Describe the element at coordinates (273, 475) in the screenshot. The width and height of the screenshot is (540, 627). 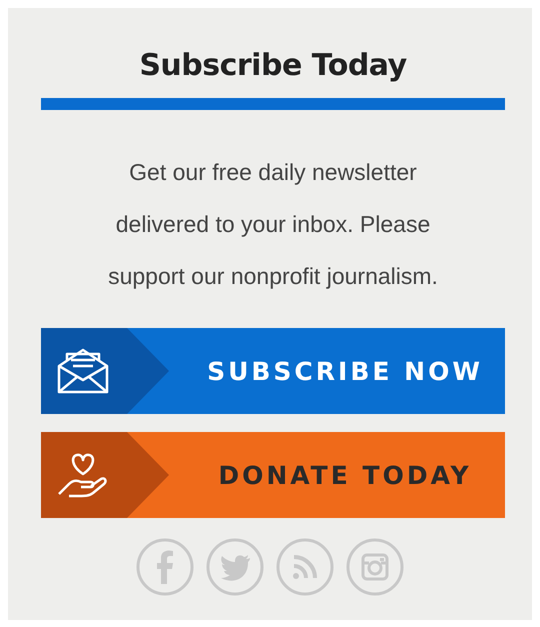
I see `donate-button: DONATE TODAY` at that location.